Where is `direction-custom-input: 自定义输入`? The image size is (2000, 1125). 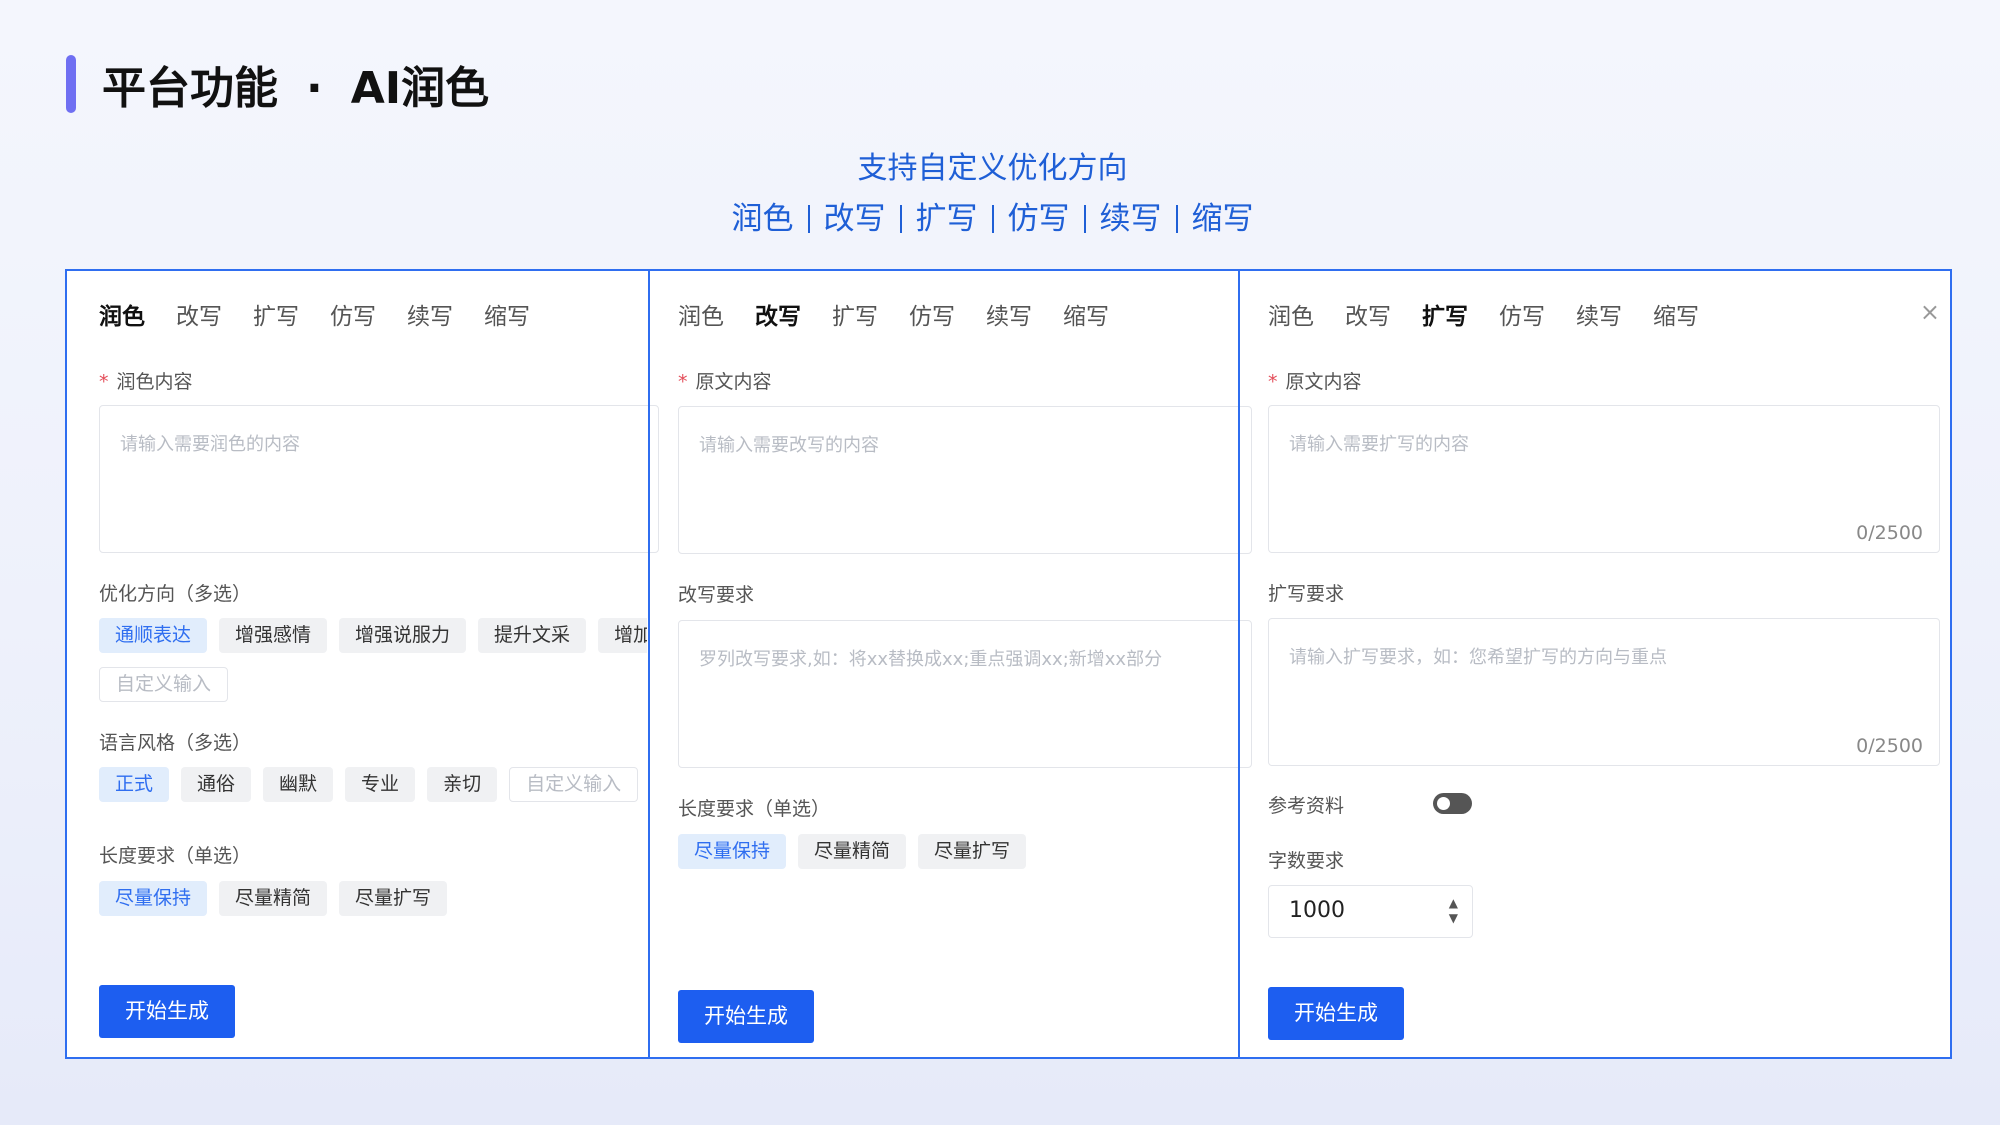 direction-custom-input: 自定义输入 is located at coordinates (164, 684).